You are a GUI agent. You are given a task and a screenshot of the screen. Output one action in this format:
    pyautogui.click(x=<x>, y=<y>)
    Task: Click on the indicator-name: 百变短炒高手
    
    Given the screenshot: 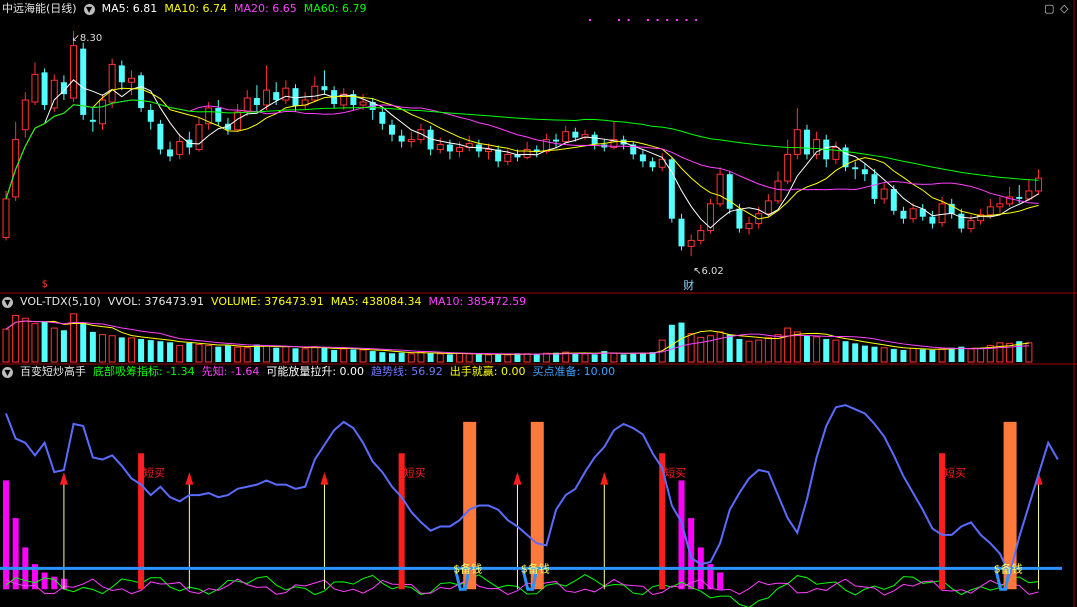 What is the action you would take?
    pyautogui.click(x=53, y=371)
    